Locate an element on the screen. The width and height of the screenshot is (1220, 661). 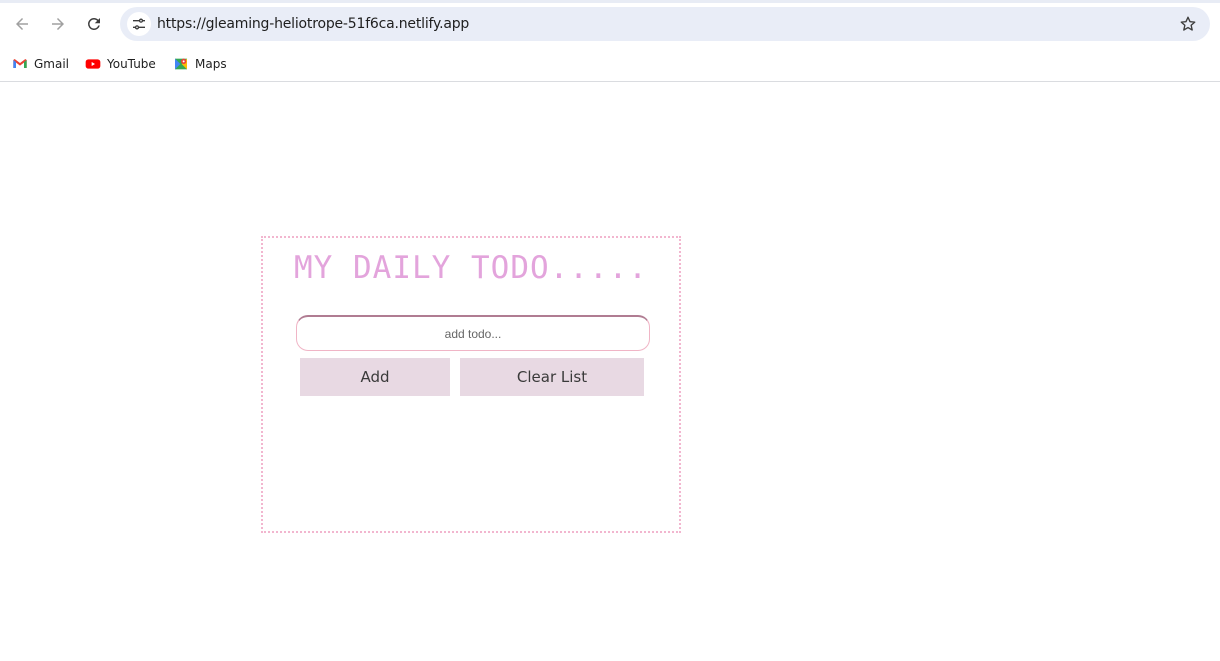
bookmark-star-button is located at coordinates (1188, 24).